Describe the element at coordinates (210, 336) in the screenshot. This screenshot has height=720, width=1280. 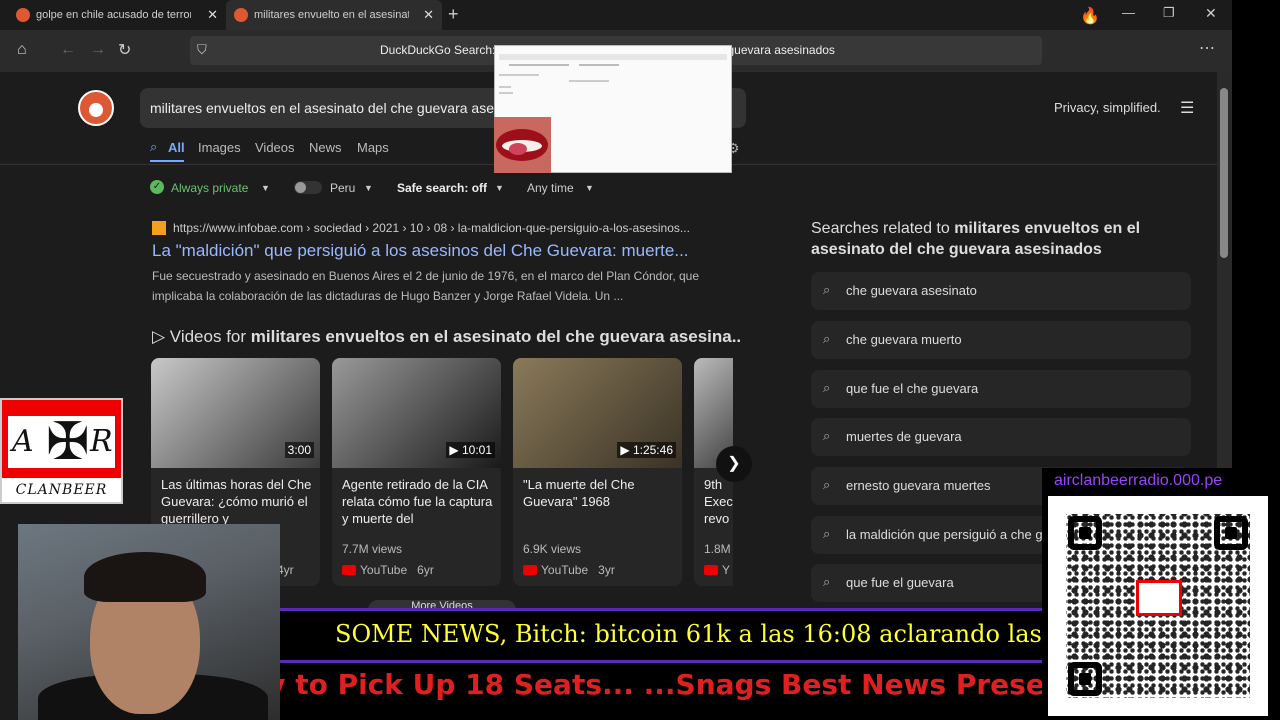
I see `videos-heading-prefix: Videos for` at that location.